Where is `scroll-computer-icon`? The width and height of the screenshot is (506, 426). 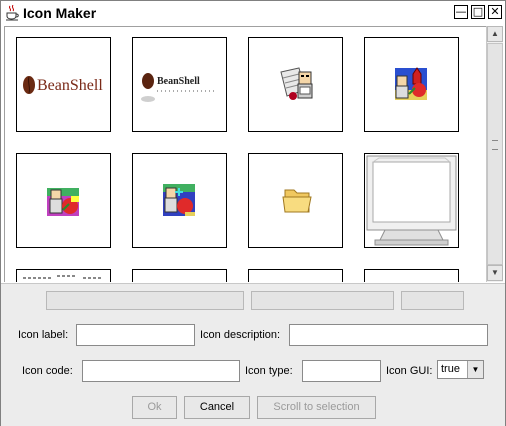 scroll-computer-icon is located at coordinates (296, 83).